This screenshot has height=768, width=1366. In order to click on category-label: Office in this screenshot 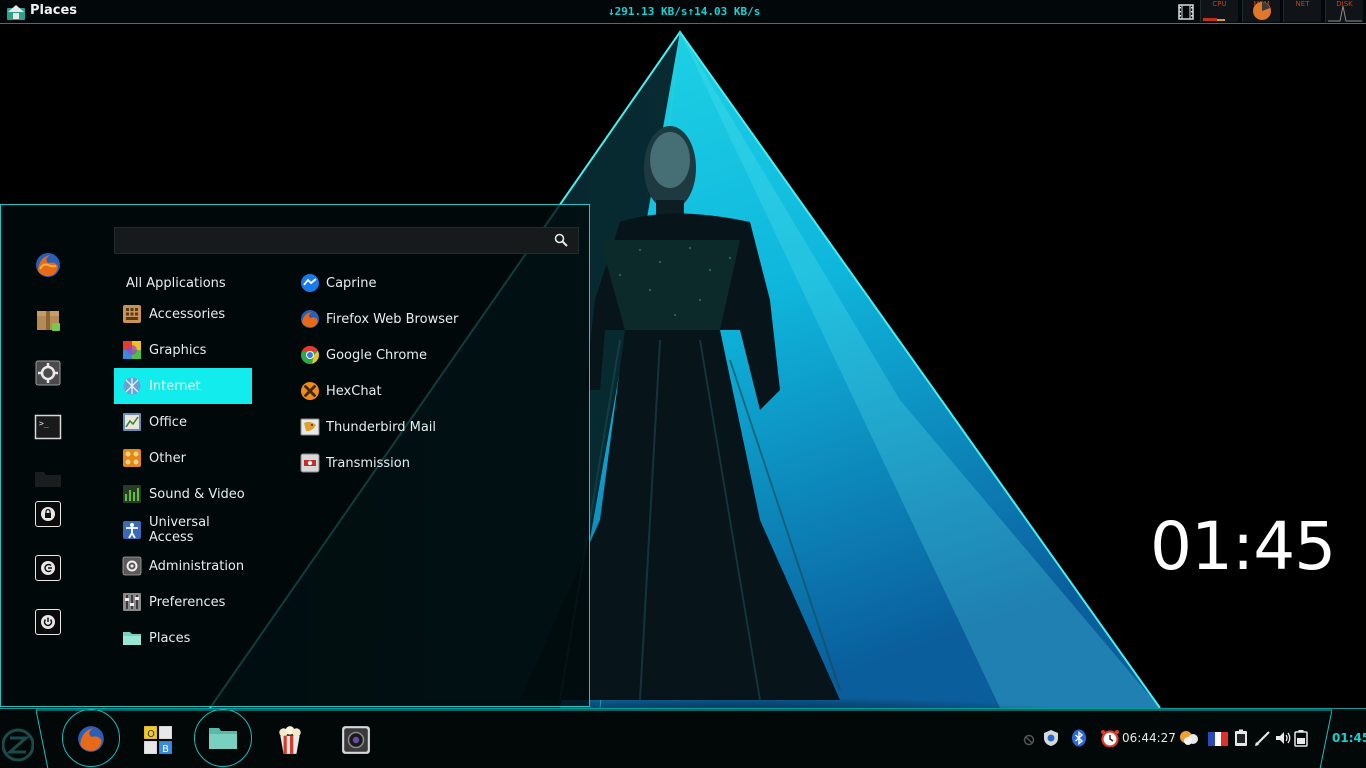, I will do `click(168, 422)`.